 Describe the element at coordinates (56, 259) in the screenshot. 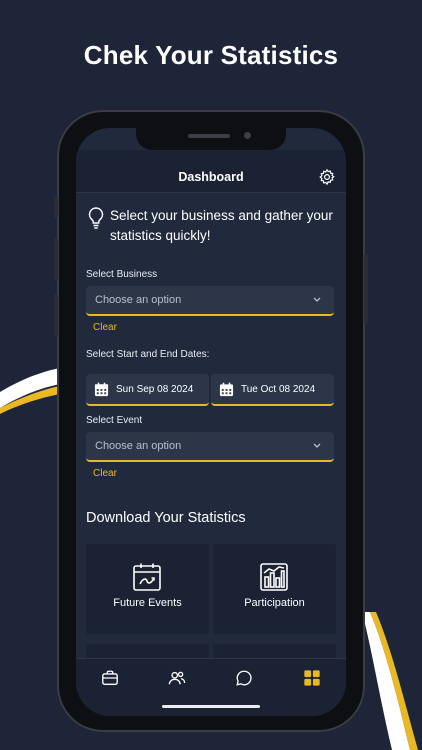

I see `phone-volume-up` at that location.